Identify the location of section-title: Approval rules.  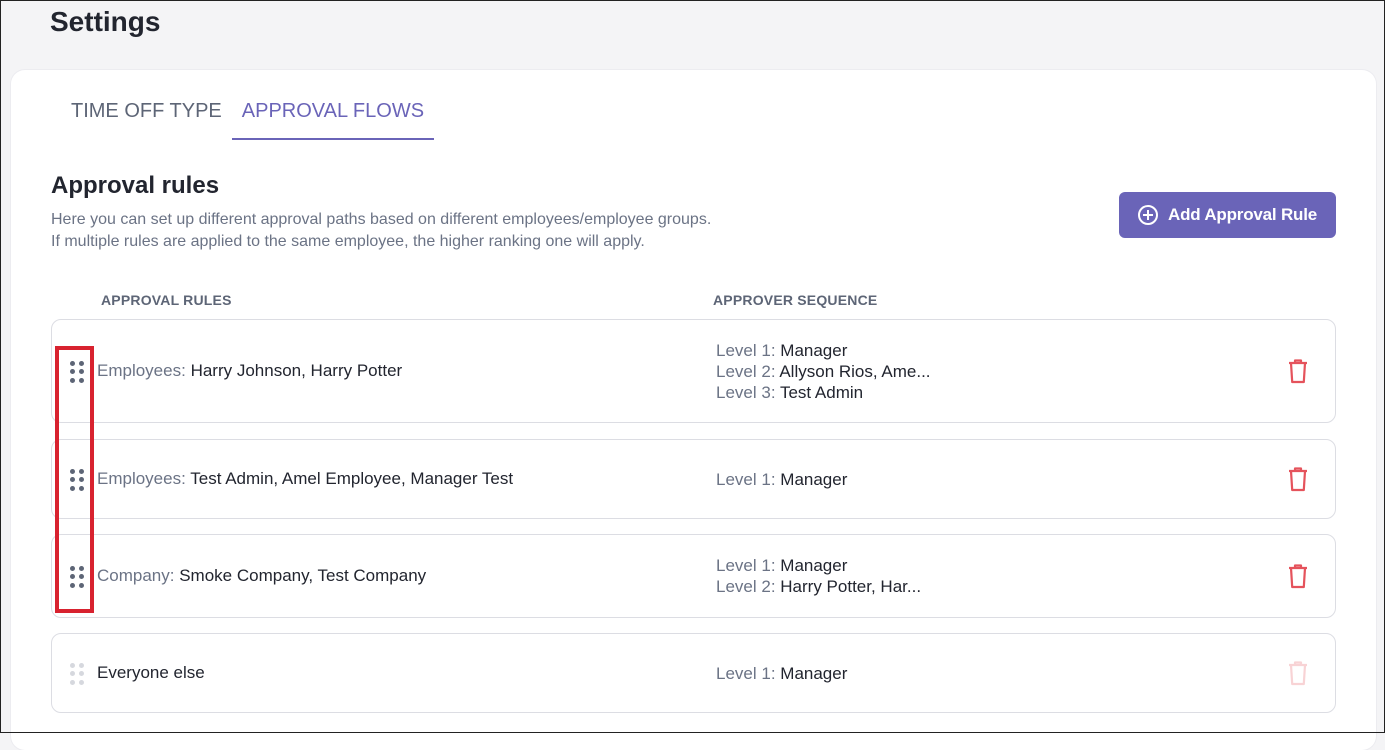
(135, 185).